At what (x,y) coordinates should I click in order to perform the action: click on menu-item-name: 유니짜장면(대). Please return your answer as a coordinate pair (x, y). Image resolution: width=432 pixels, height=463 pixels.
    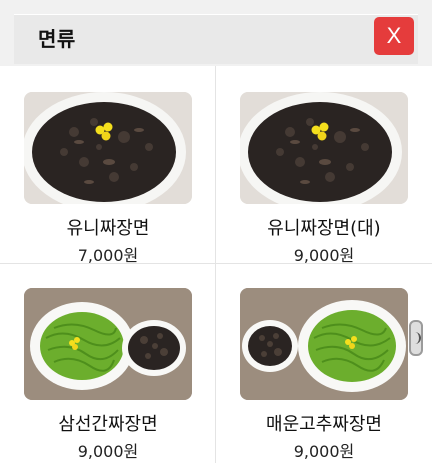
    Looking at the image, I should click on (324, 228).